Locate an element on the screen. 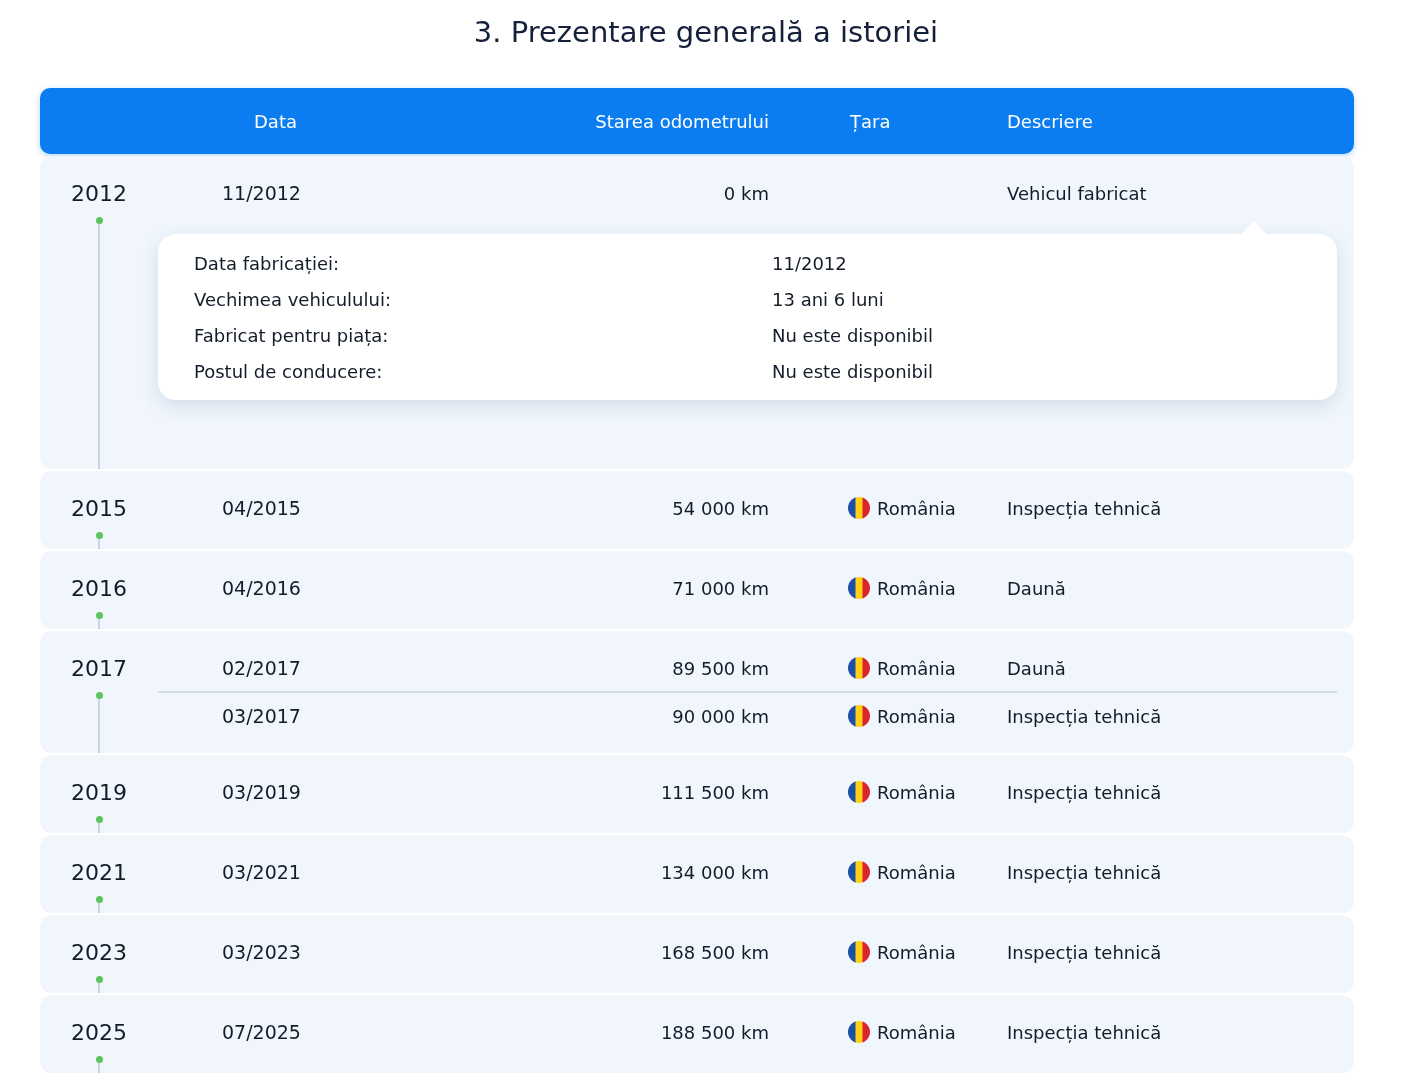 The width and height of the screenshot is (1412, 1074). date-cell-text: 11/2012 is located at coordinates (262, 193).